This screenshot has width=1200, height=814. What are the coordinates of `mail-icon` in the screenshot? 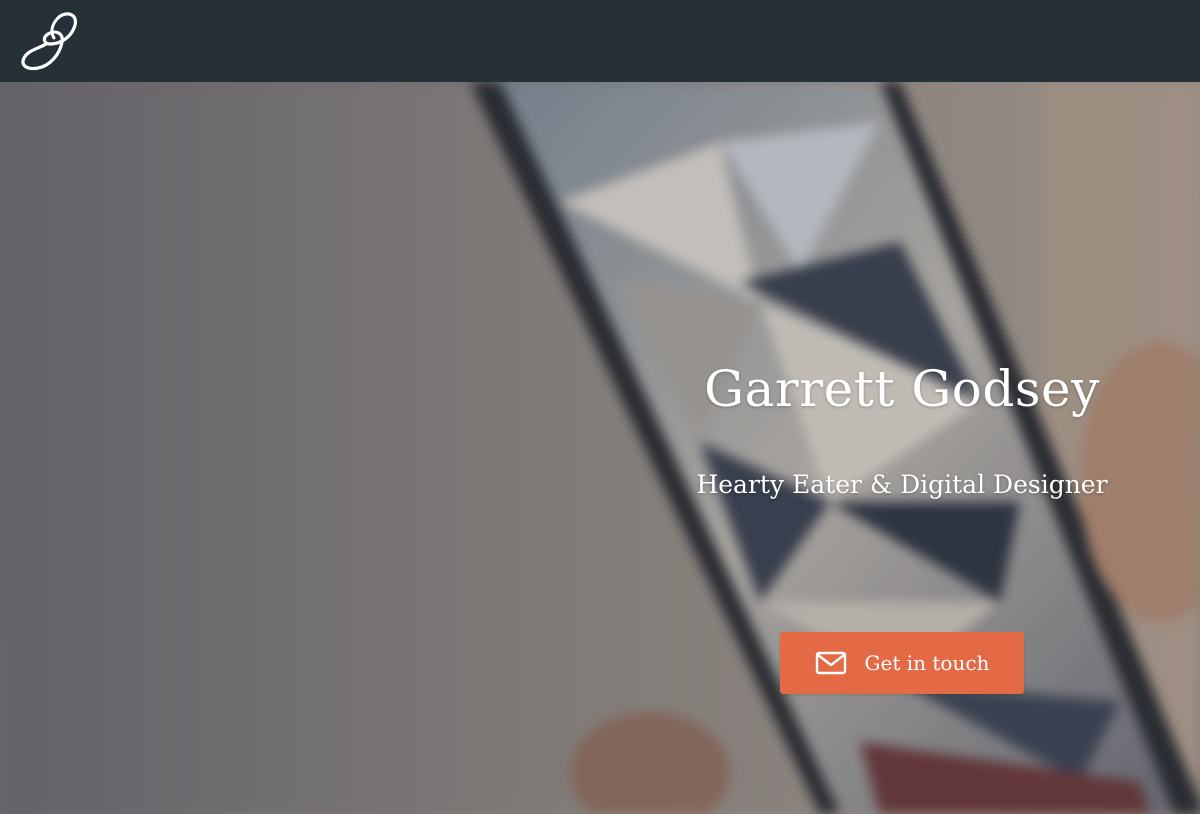 It's located at (831, 663).